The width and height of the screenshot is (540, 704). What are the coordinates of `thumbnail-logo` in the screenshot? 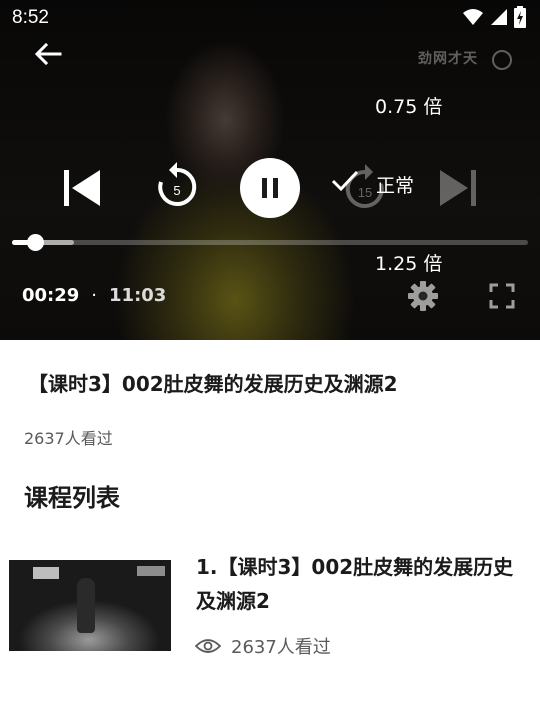 It's located at (151, 571).